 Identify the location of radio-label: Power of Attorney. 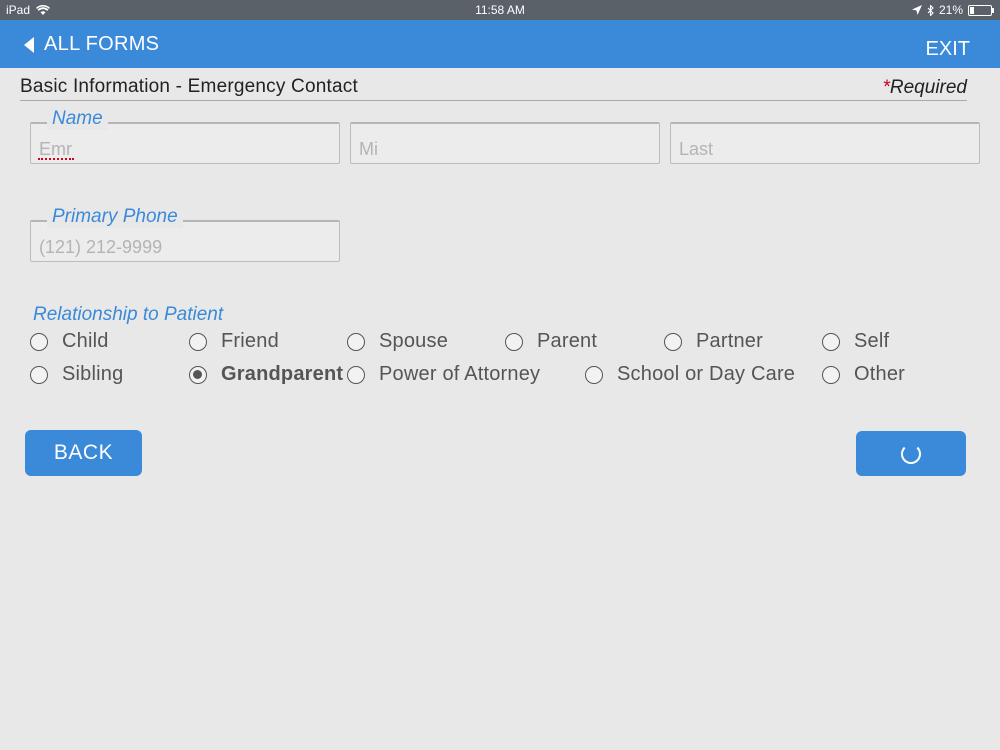
(460, 374).